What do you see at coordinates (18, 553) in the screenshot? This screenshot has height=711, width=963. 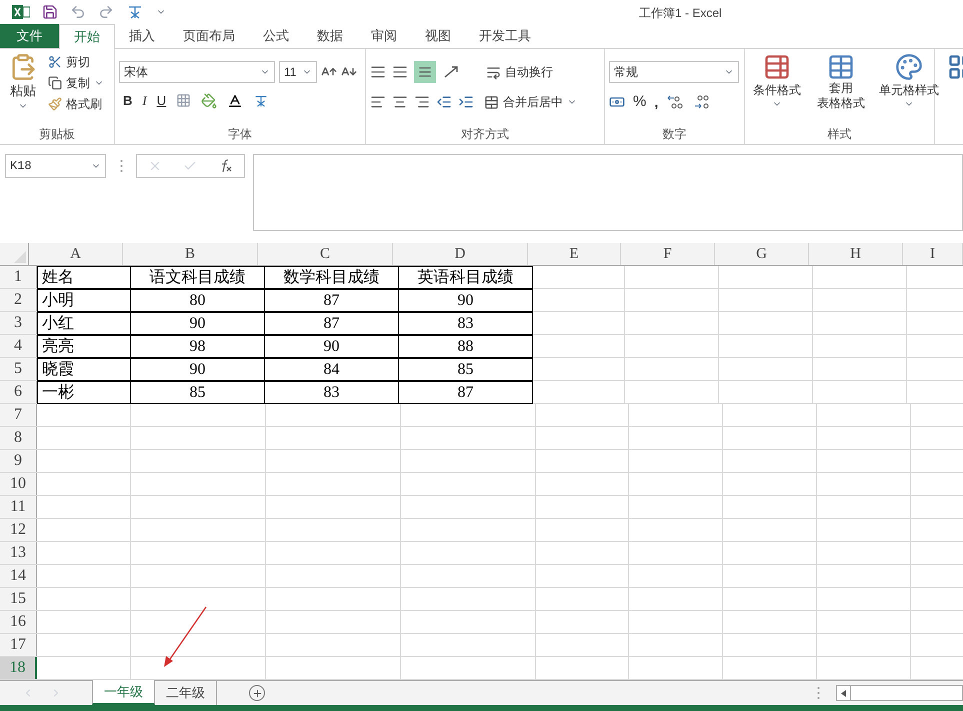 I see `row-header: 13` at bounding box center [18, 553].